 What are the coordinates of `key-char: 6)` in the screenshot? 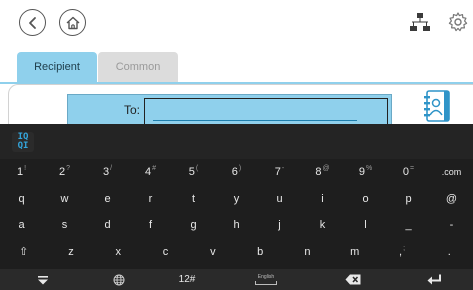 It's located at (236, 171).